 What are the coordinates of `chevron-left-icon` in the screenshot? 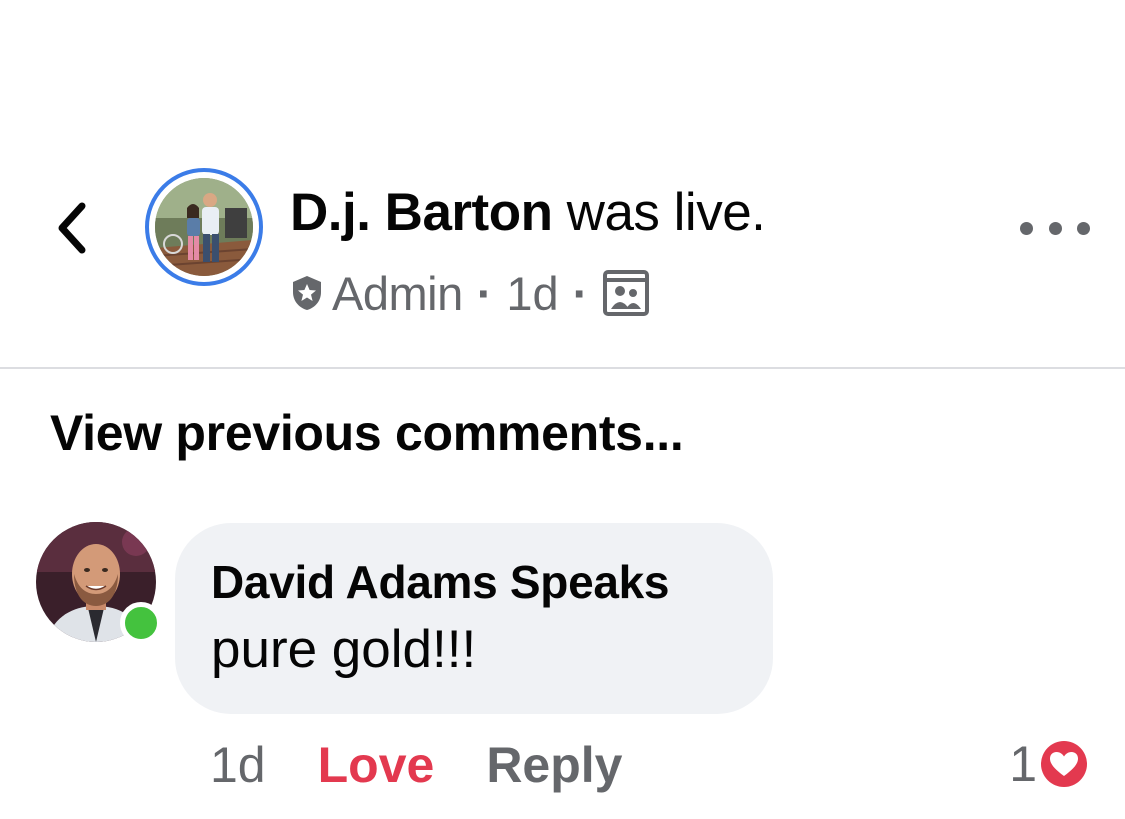 It's located at (72, 228).